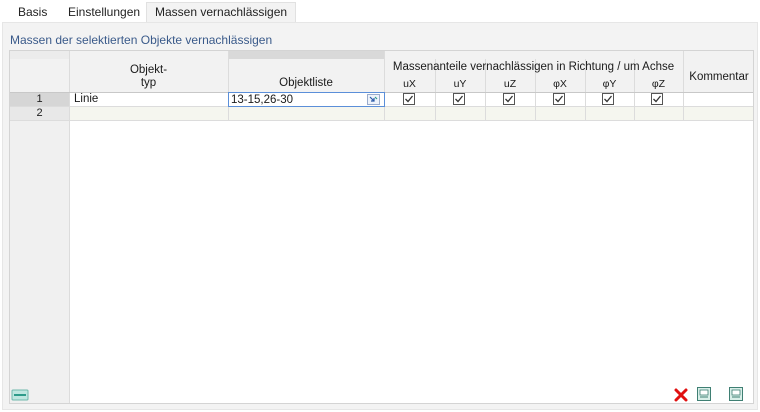  Describe the element at coordinates (704, 394) in the screenshot. I see `import-icon` at that location.